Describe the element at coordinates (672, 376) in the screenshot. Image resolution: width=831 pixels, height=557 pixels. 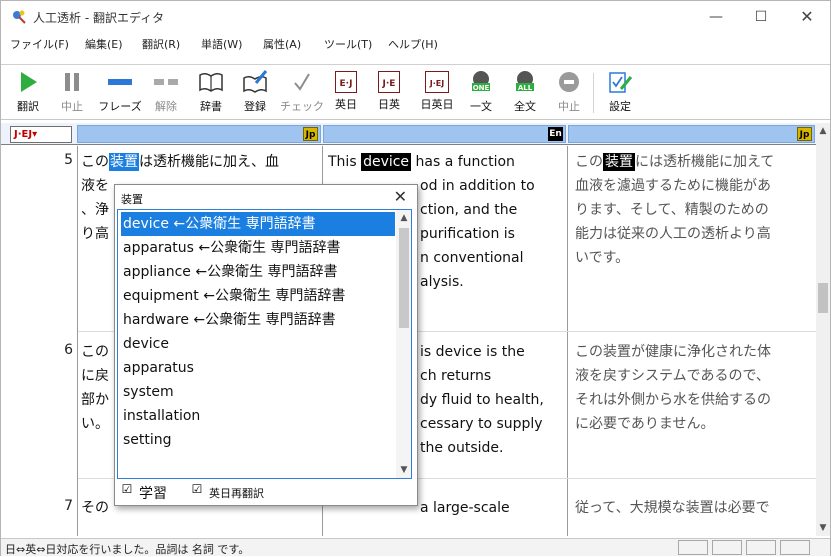
I see `retranslation-line: 液を戻すシステムであるので、` at that location.